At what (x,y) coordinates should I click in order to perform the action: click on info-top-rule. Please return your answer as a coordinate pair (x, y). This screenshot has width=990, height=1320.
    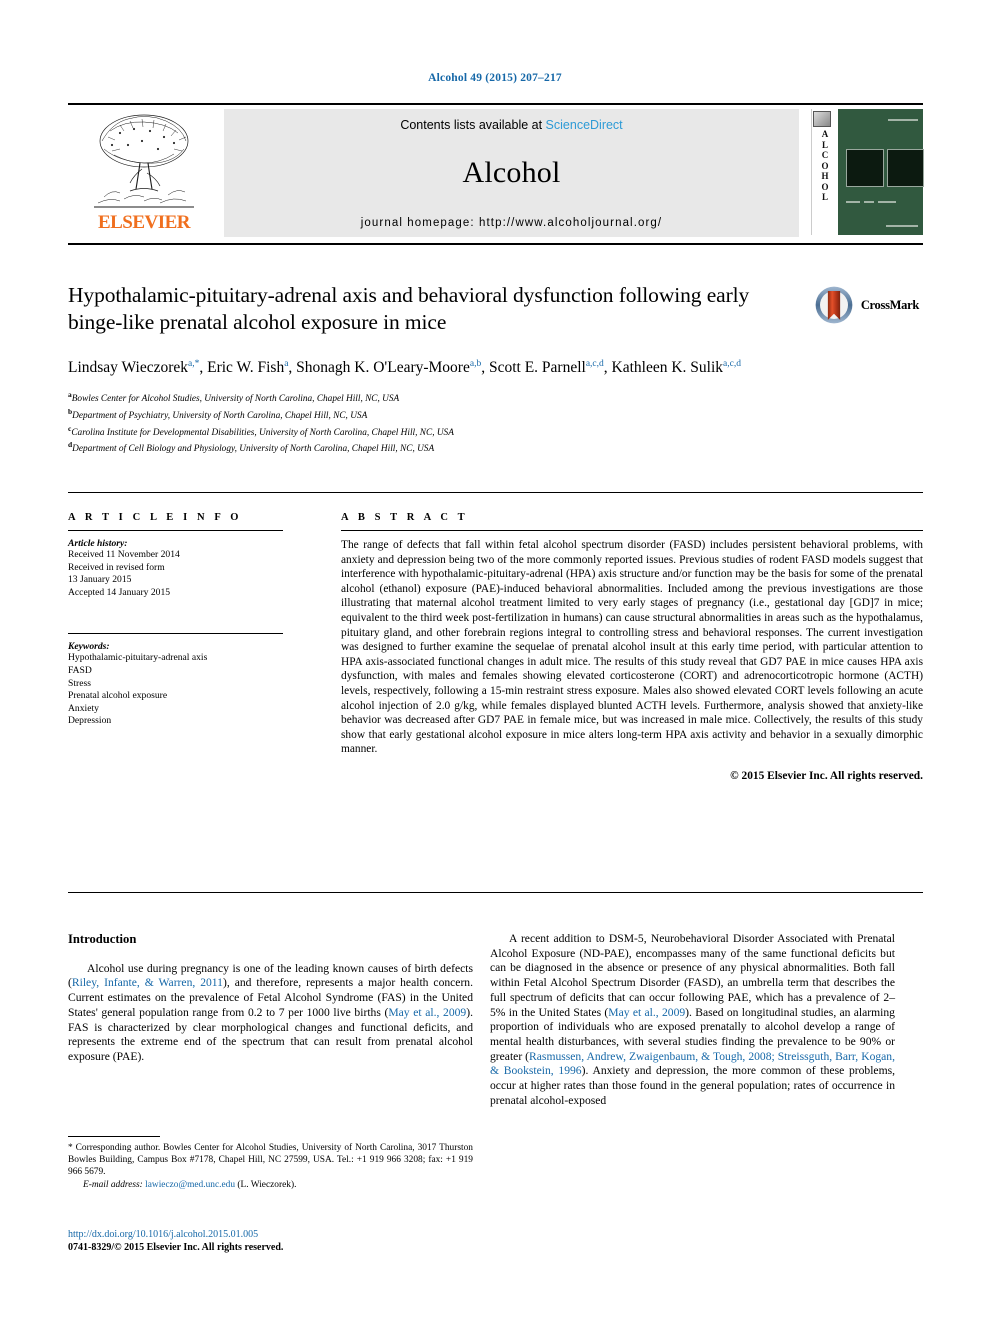
    Looking at the image, I should click on (495, 492).